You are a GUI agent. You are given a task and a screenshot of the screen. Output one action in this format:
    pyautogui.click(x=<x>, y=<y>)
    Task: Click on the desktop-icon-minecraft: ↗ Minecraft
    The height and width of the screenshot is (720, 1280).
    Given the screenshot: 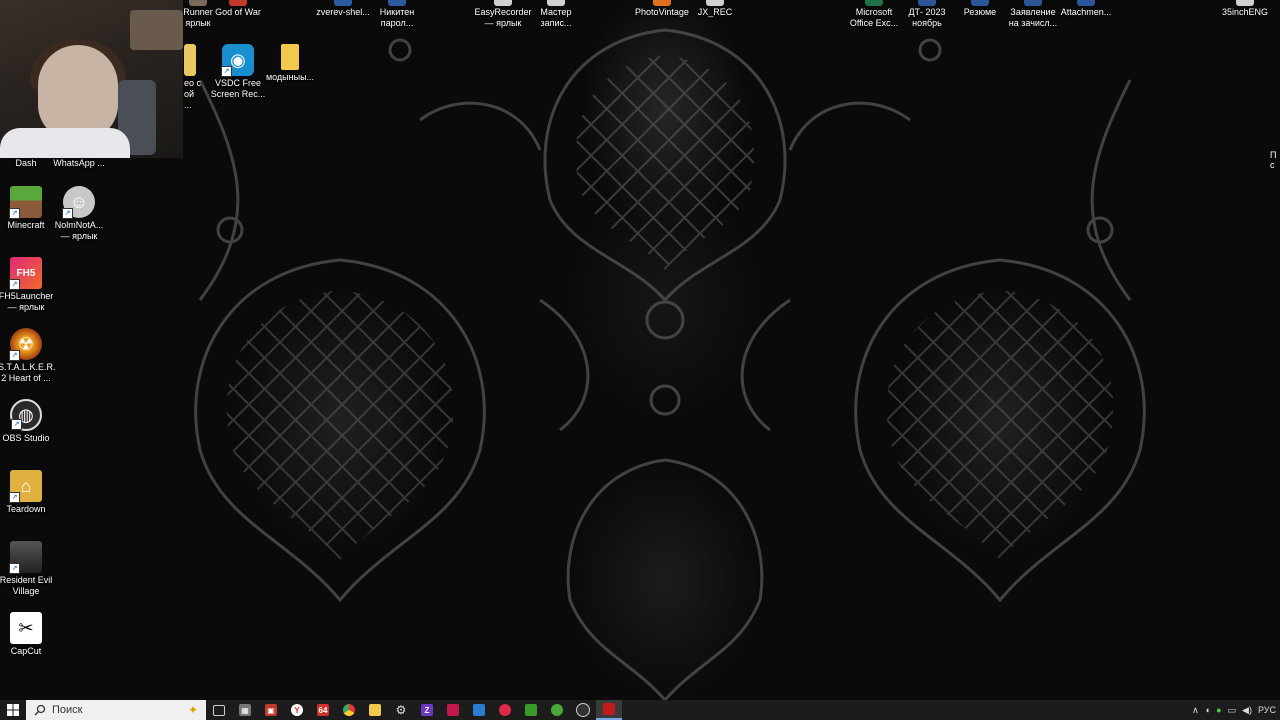 What is the action you would take?
    pyautogui.click(x=27, y=208)
    